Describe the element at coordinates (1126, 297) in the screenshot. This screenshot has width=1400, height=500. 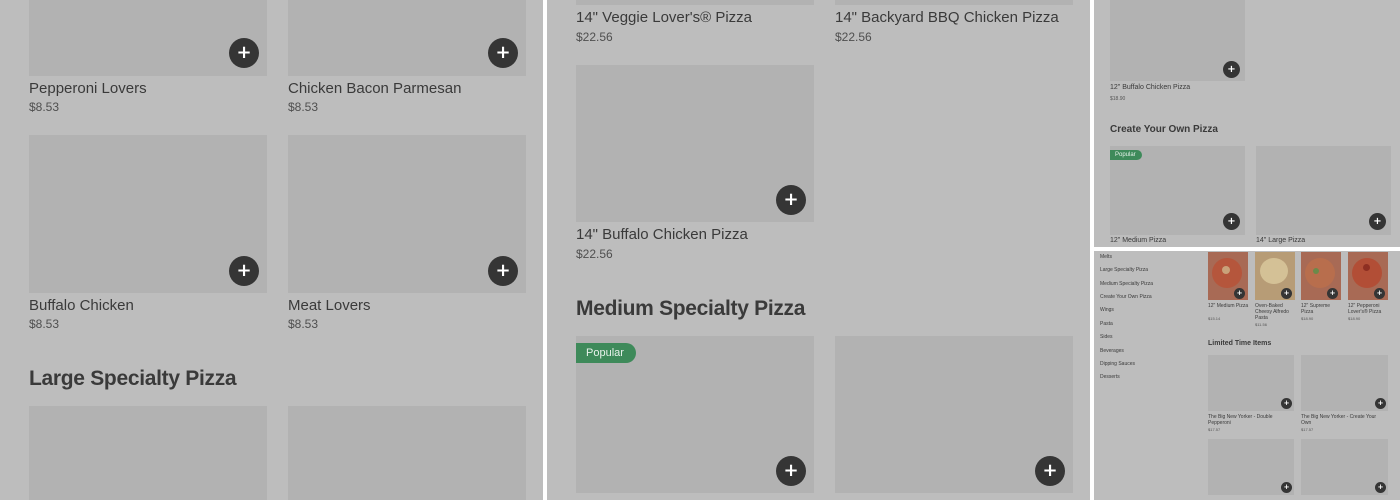
I see `nav-item-create-your-own-pizza: Create Your Own Pizza` at that location.